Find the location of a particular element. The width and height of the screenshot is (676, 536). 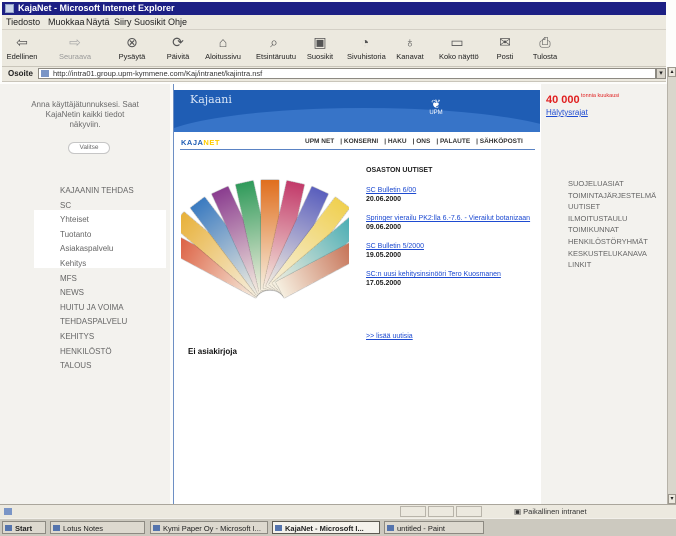

login-button: Valitse is located at coordinates (89, 148).